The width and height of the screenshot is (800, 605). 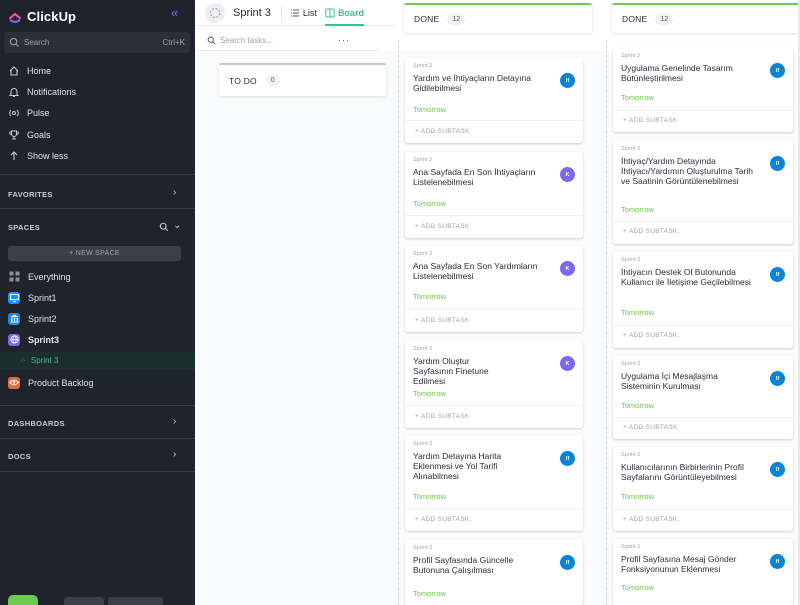 I want to click on spaces-title: SPACES, so click(x=24, y=227).